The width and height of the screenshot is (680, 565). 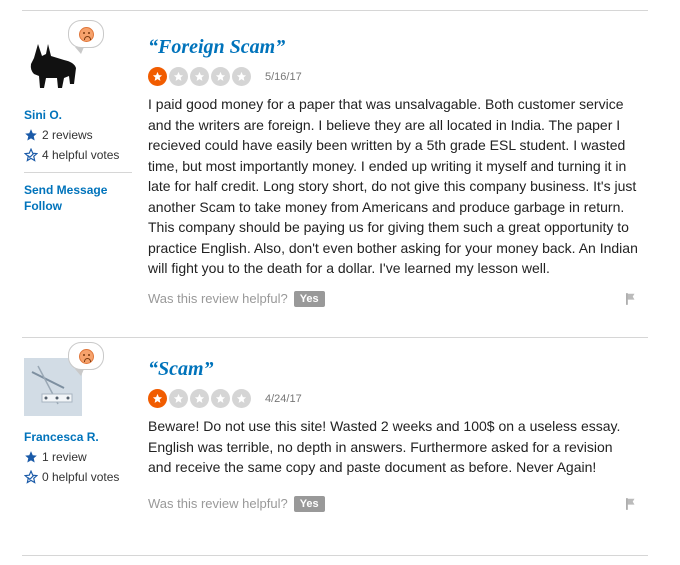 What do you see at coordinates (283, 398) in the screenshot?
I see `review-date: 4/24/17` at bounding box center [283, 398].